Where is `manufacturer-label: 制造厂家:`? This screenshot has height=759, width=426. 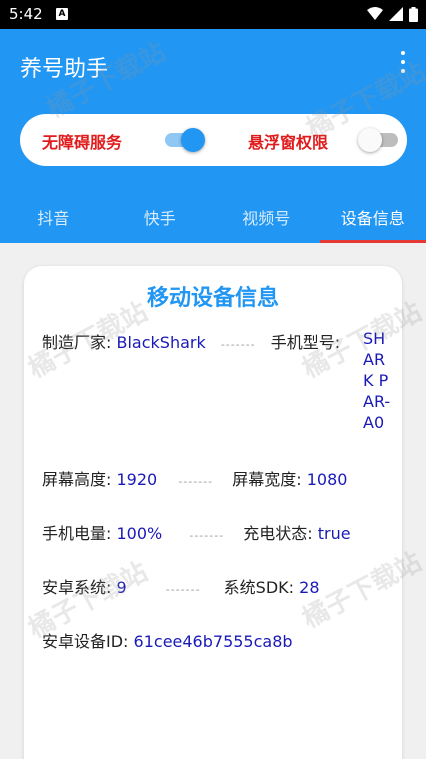
manufacturer-label: 制造厂家: is located at coordinates (77, 342).